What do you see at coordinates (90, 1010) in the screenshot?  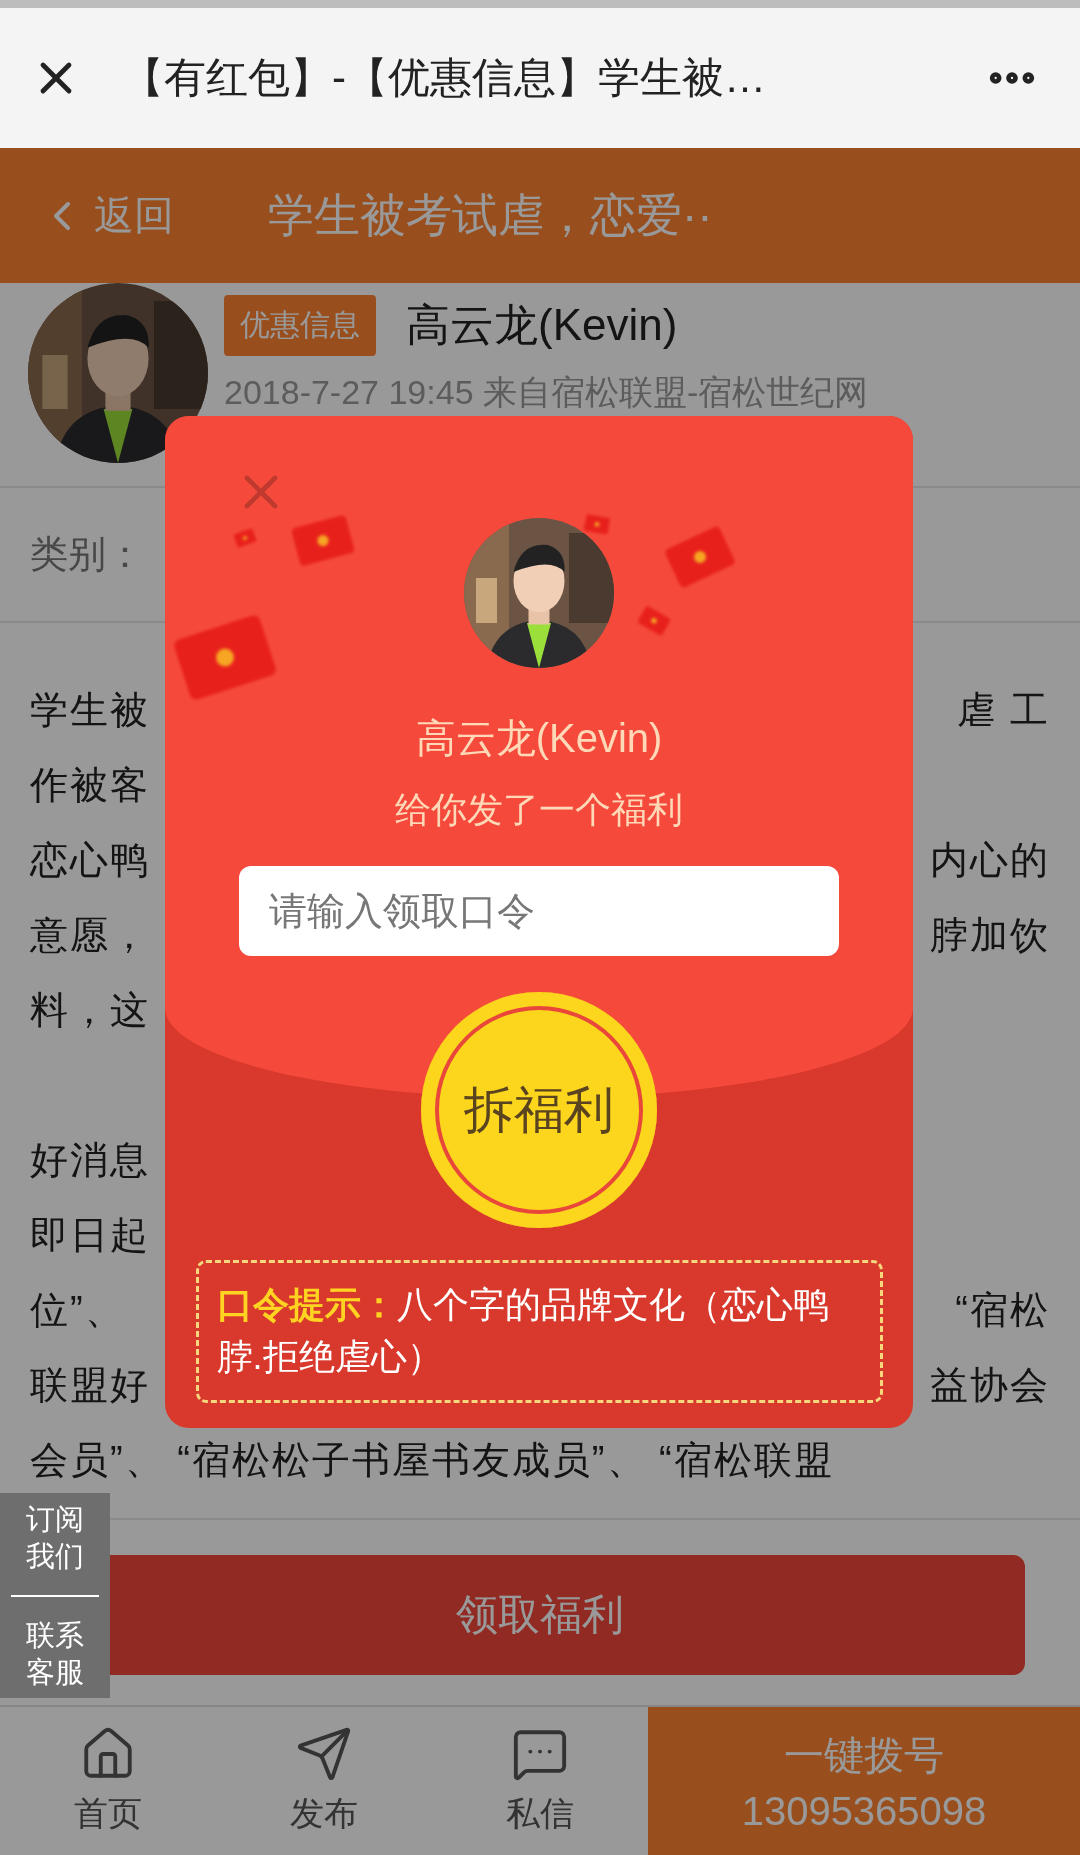 I see `article-text: 料，这` at bounding box center [90, 1010].